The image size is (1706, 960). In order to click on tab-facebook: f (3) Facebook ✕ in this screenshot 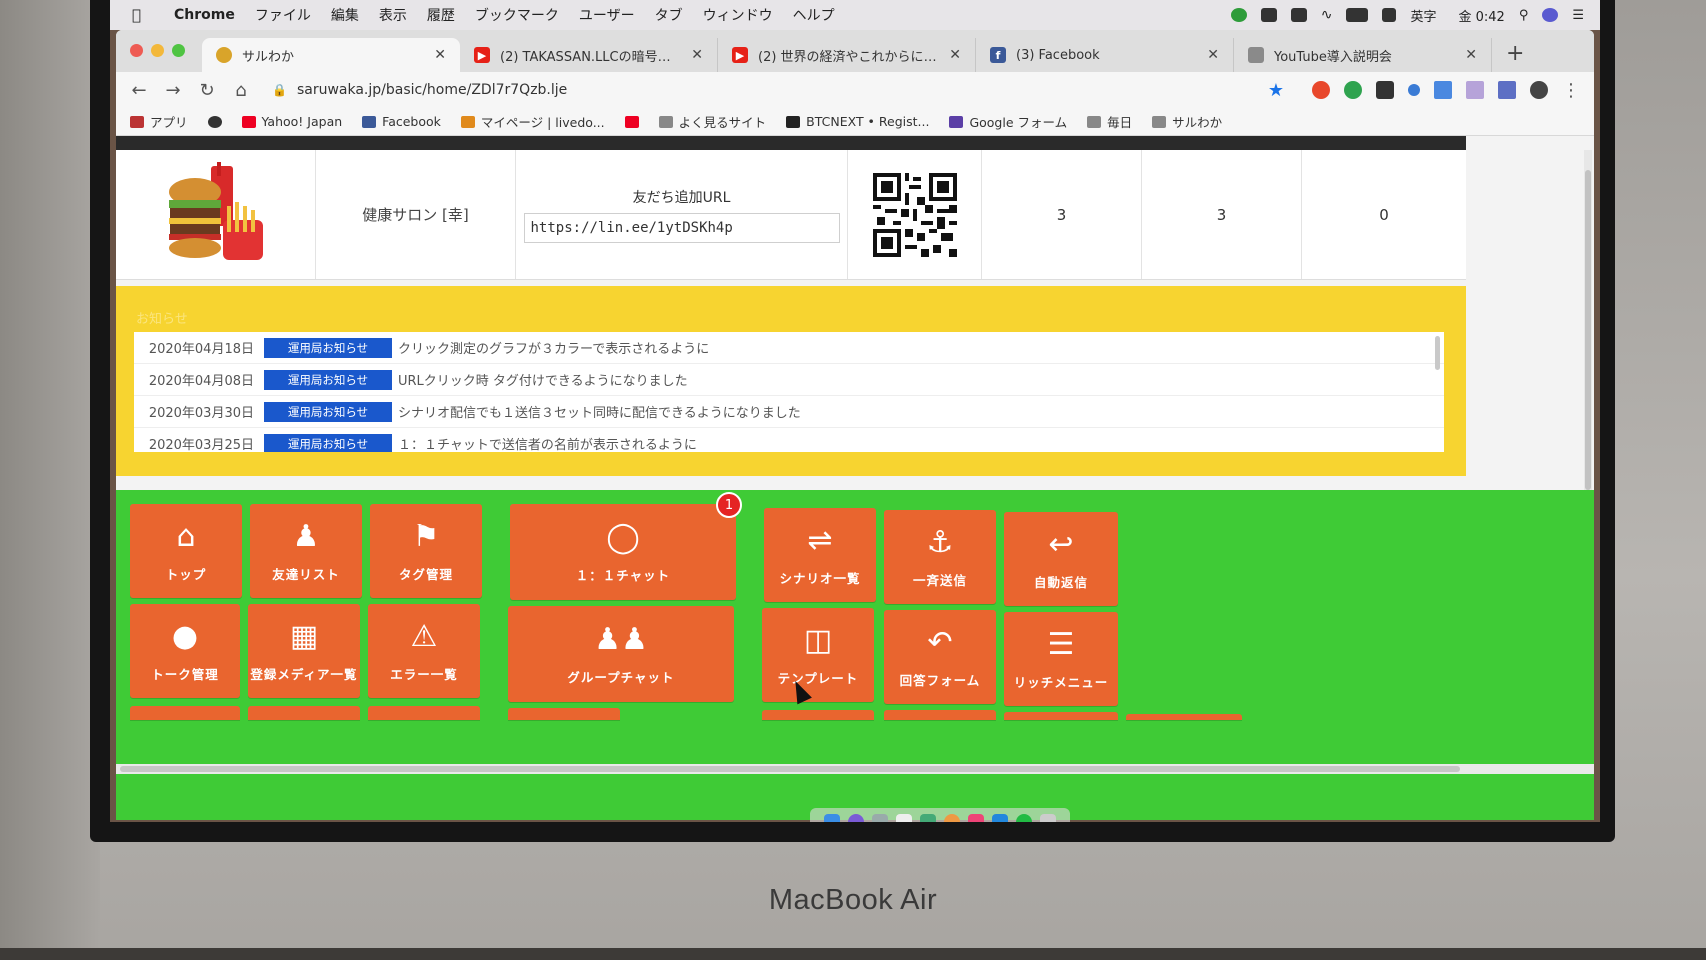, I will do `click(1105, 55)`.